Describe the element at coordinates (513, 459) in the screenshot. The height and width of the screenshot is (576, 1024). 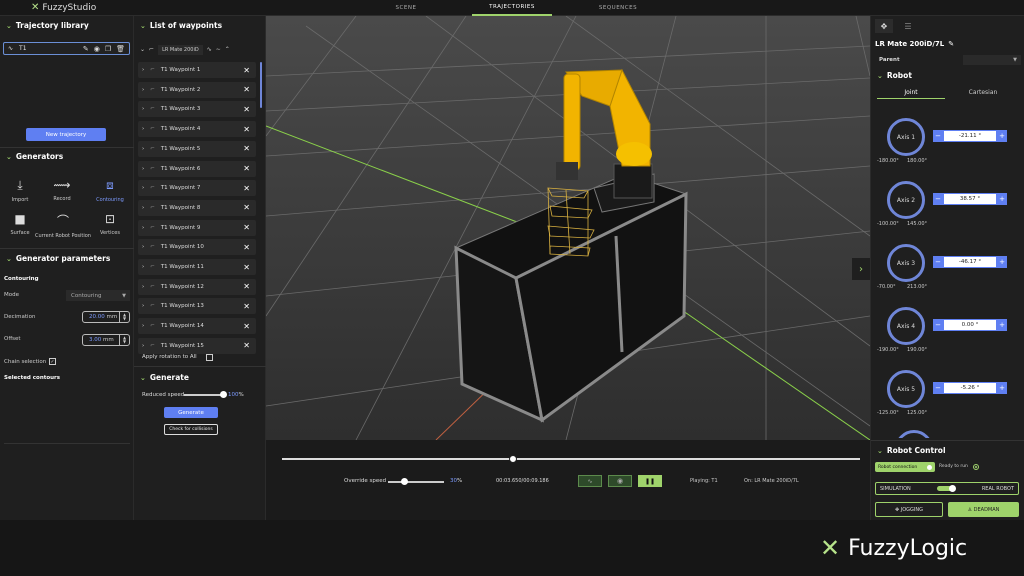
I see `timeline-handle` at that location.